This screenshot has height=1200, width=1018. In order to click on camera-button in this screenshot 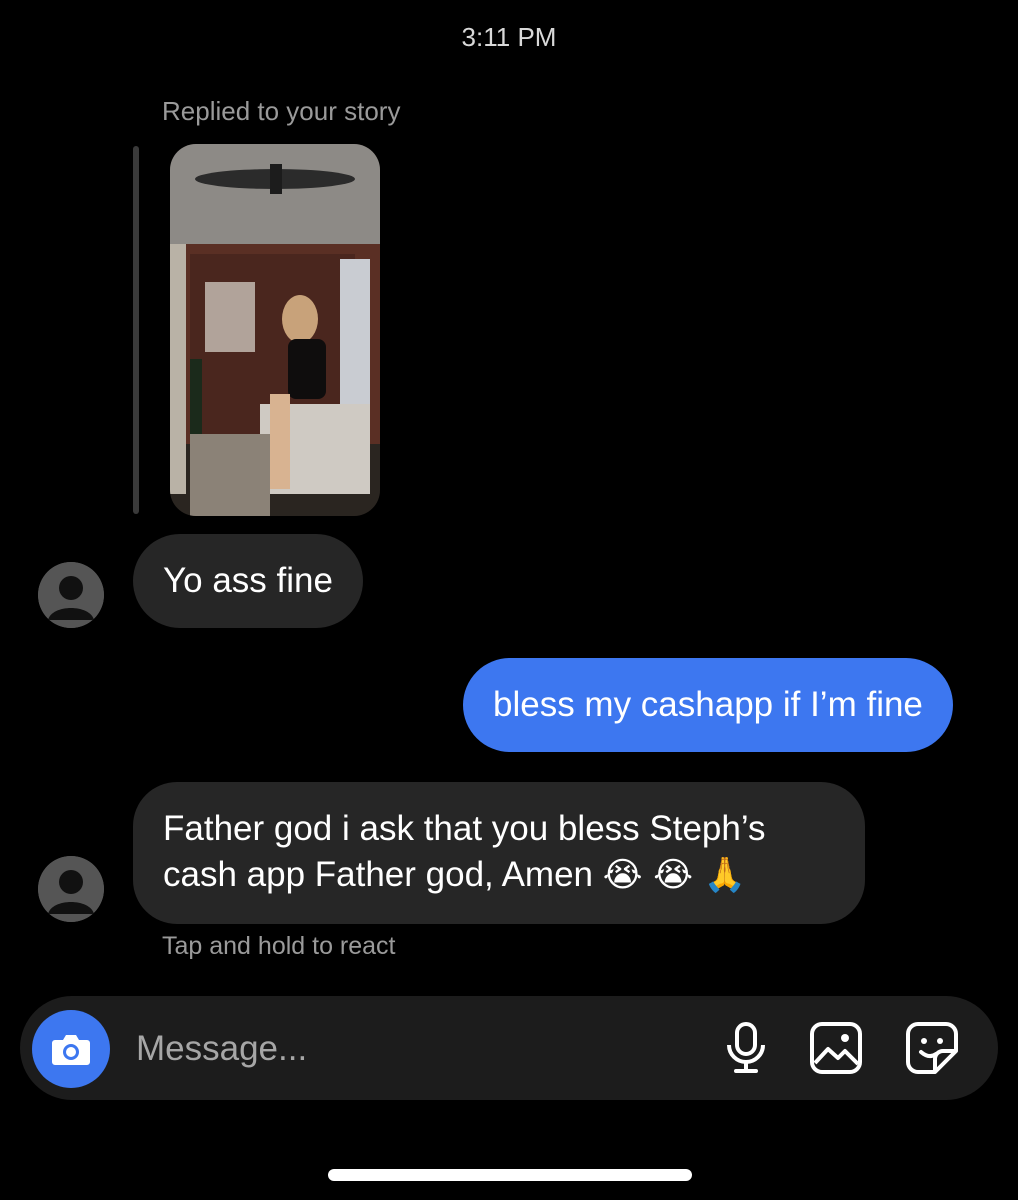, I will do `click(71, 1049)`.